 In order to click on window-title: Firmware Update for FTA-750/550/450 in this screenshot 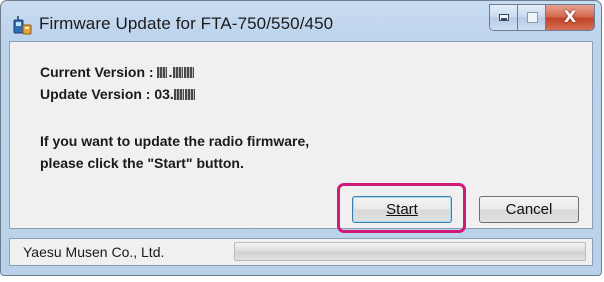, I will do `click(186, 23)`.